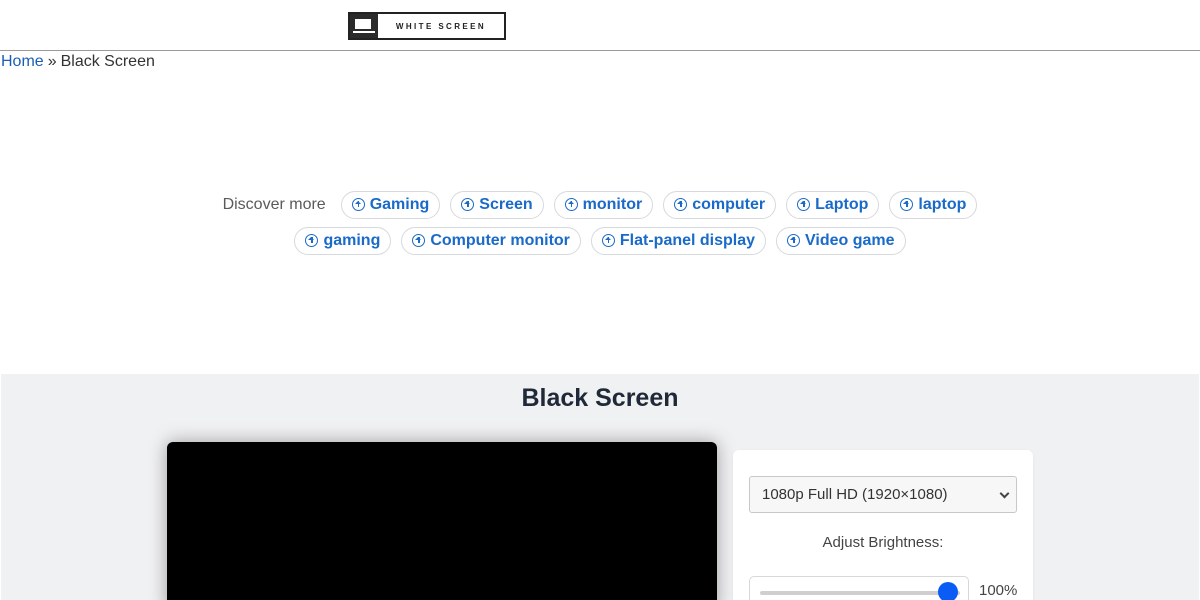  Describe the element at coordinates (600, 398) in the screenshot. I see `page-title: Black Screen` at that location.